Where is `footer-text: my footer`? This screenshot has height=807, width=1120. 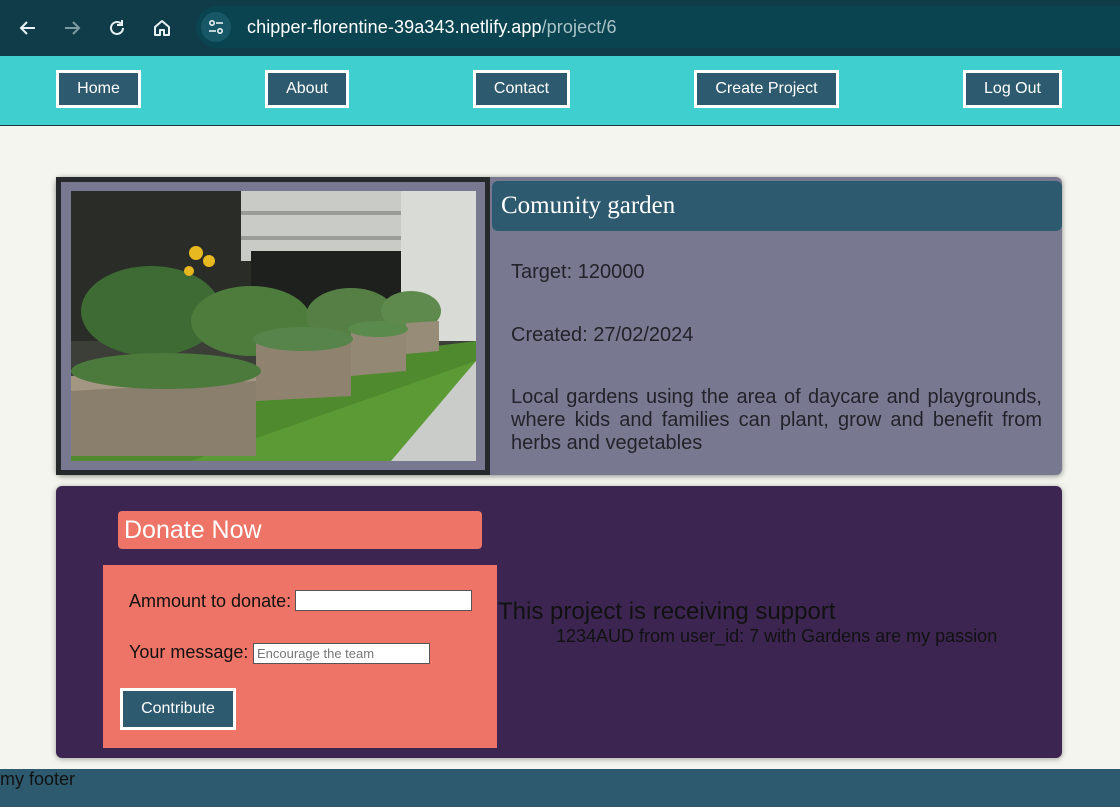 footer-text: my footer is located at coordinates (38, 779).